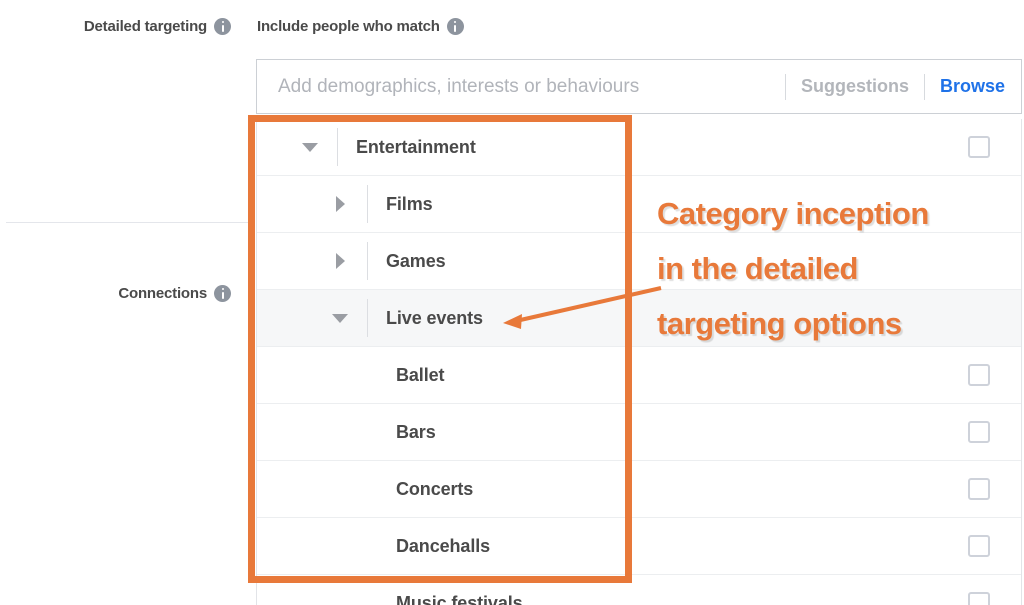 The image size is (1024, 605). Describe the element at coordinates (639, 546) in the screenshot. I see `tree-row: Dancehalls` at that location.